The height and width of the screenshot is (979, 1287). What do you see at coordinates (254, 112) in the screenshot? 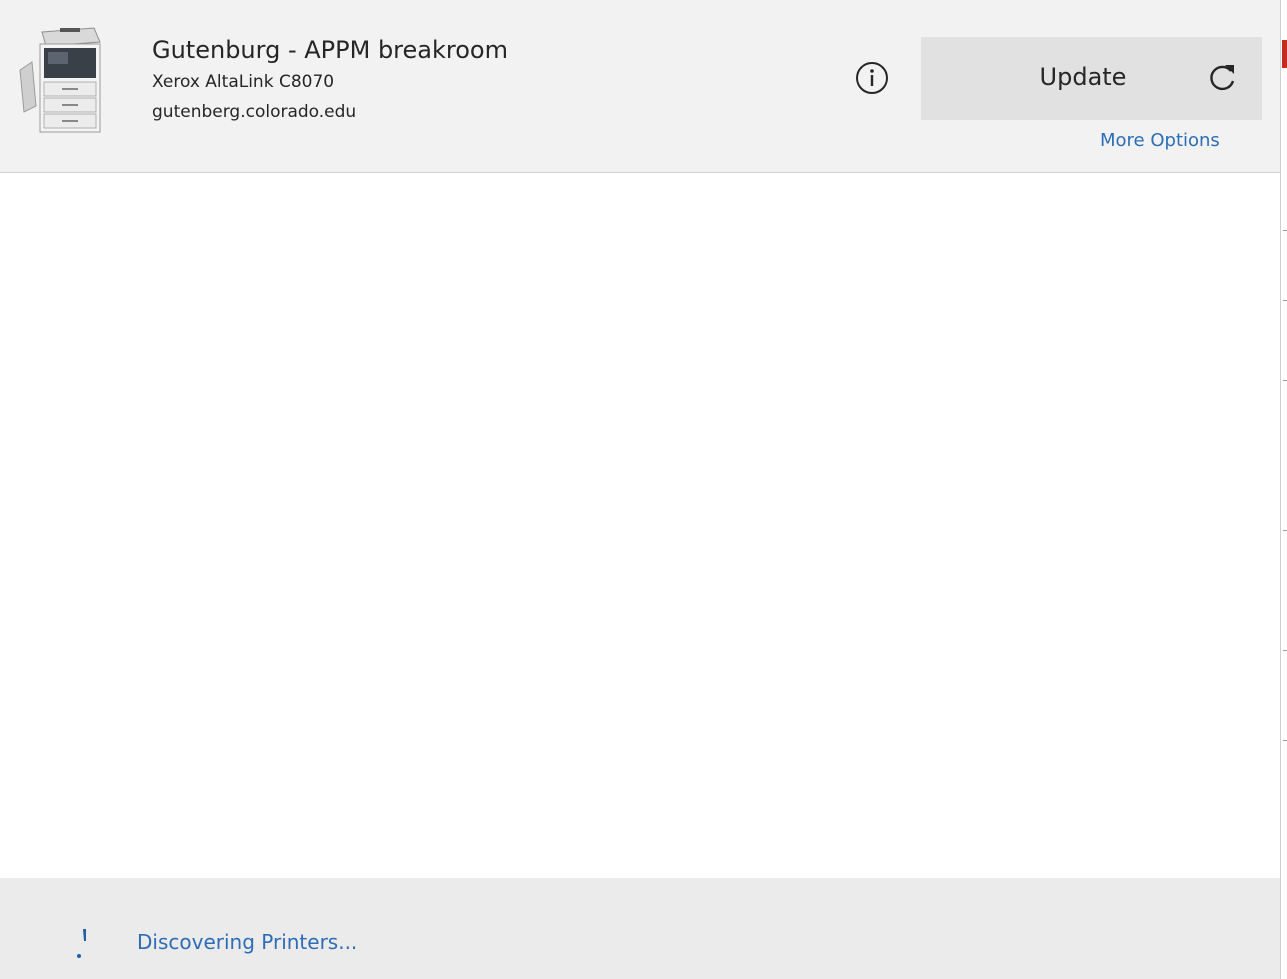
I see `printer-hostname: gutenberg.colorado.edu` at bounding box center [254, 112].